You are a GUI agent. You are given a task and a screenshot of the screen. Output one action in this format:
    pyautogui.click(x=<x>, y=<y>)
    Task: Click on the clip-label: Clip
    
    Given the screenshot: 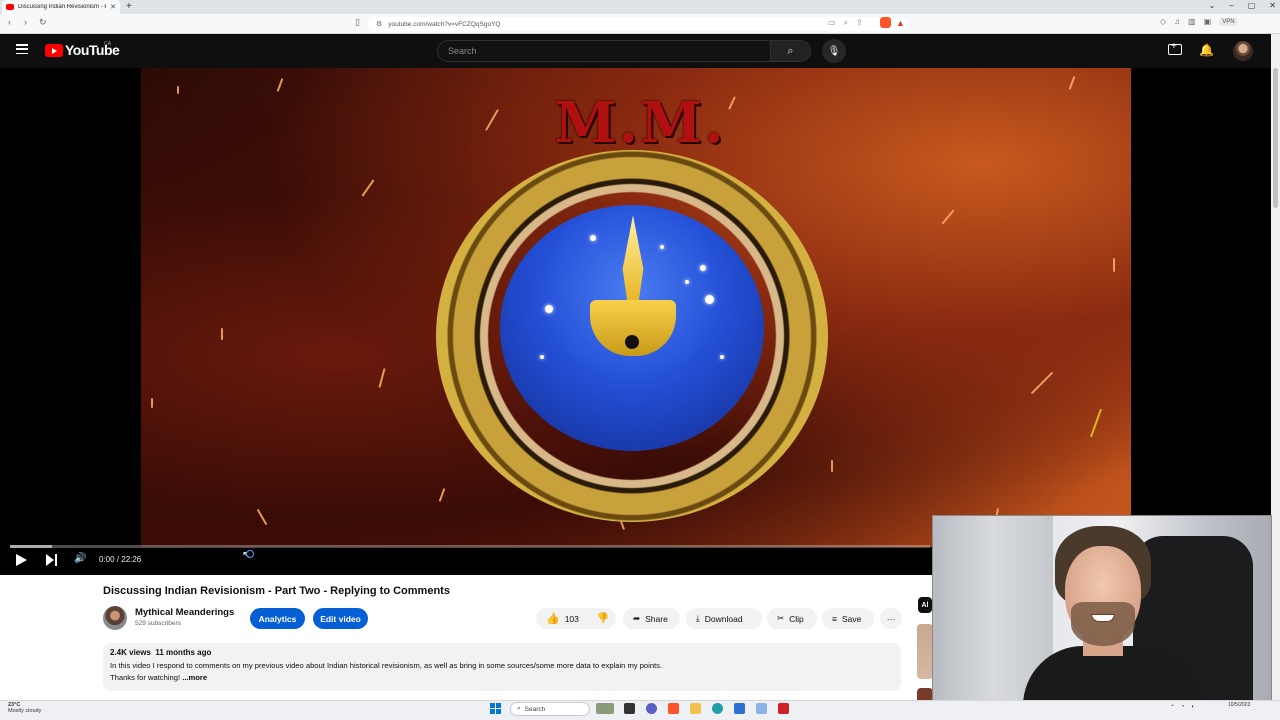 What is the action you would take?
    pyautogui.click(x=796, y=618)
    